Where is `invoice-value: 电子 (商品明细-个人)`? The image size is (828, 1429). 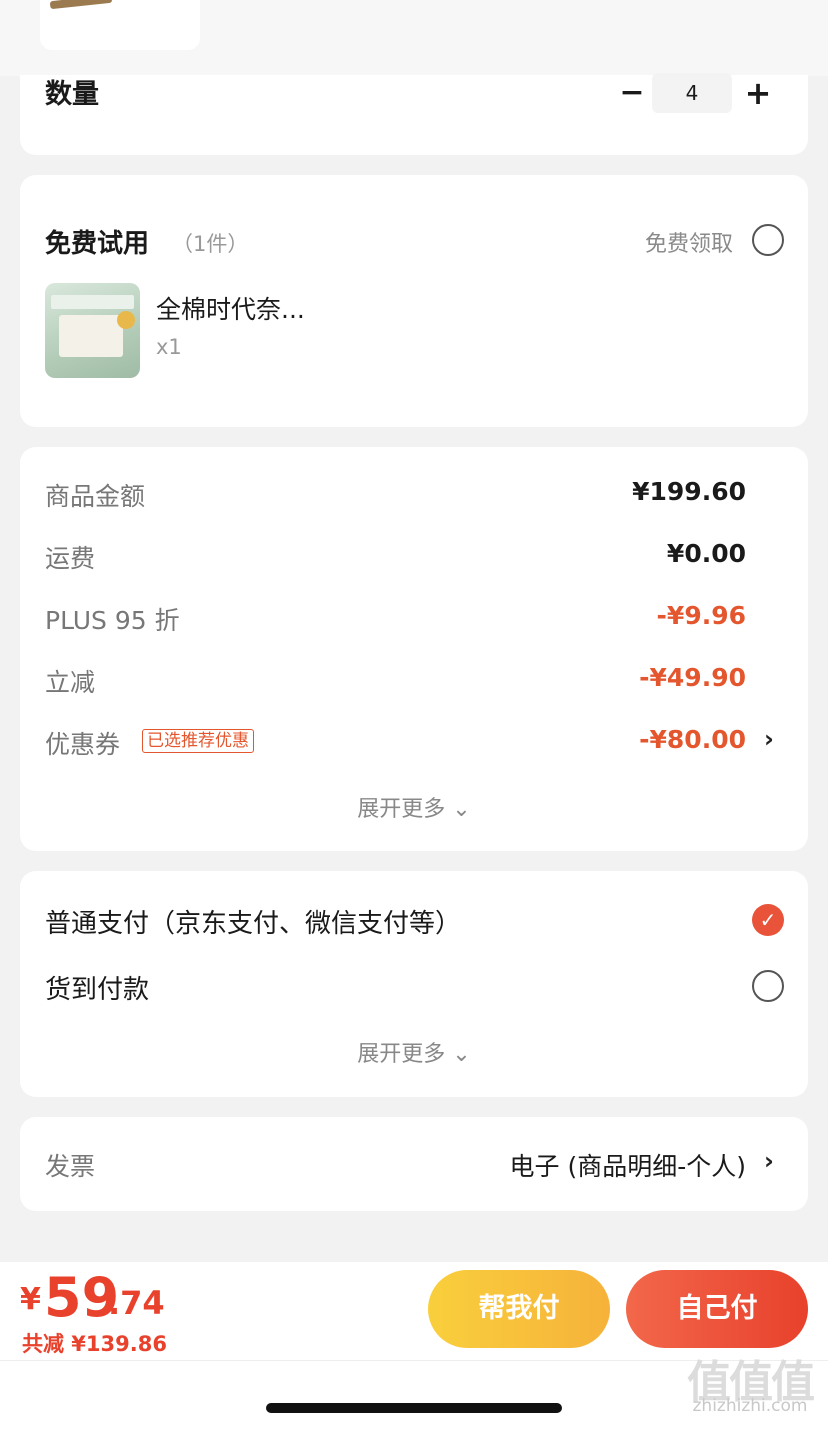
invoice-value: 电子 (商品明细-个人) is located at coordinates (628, 1165).